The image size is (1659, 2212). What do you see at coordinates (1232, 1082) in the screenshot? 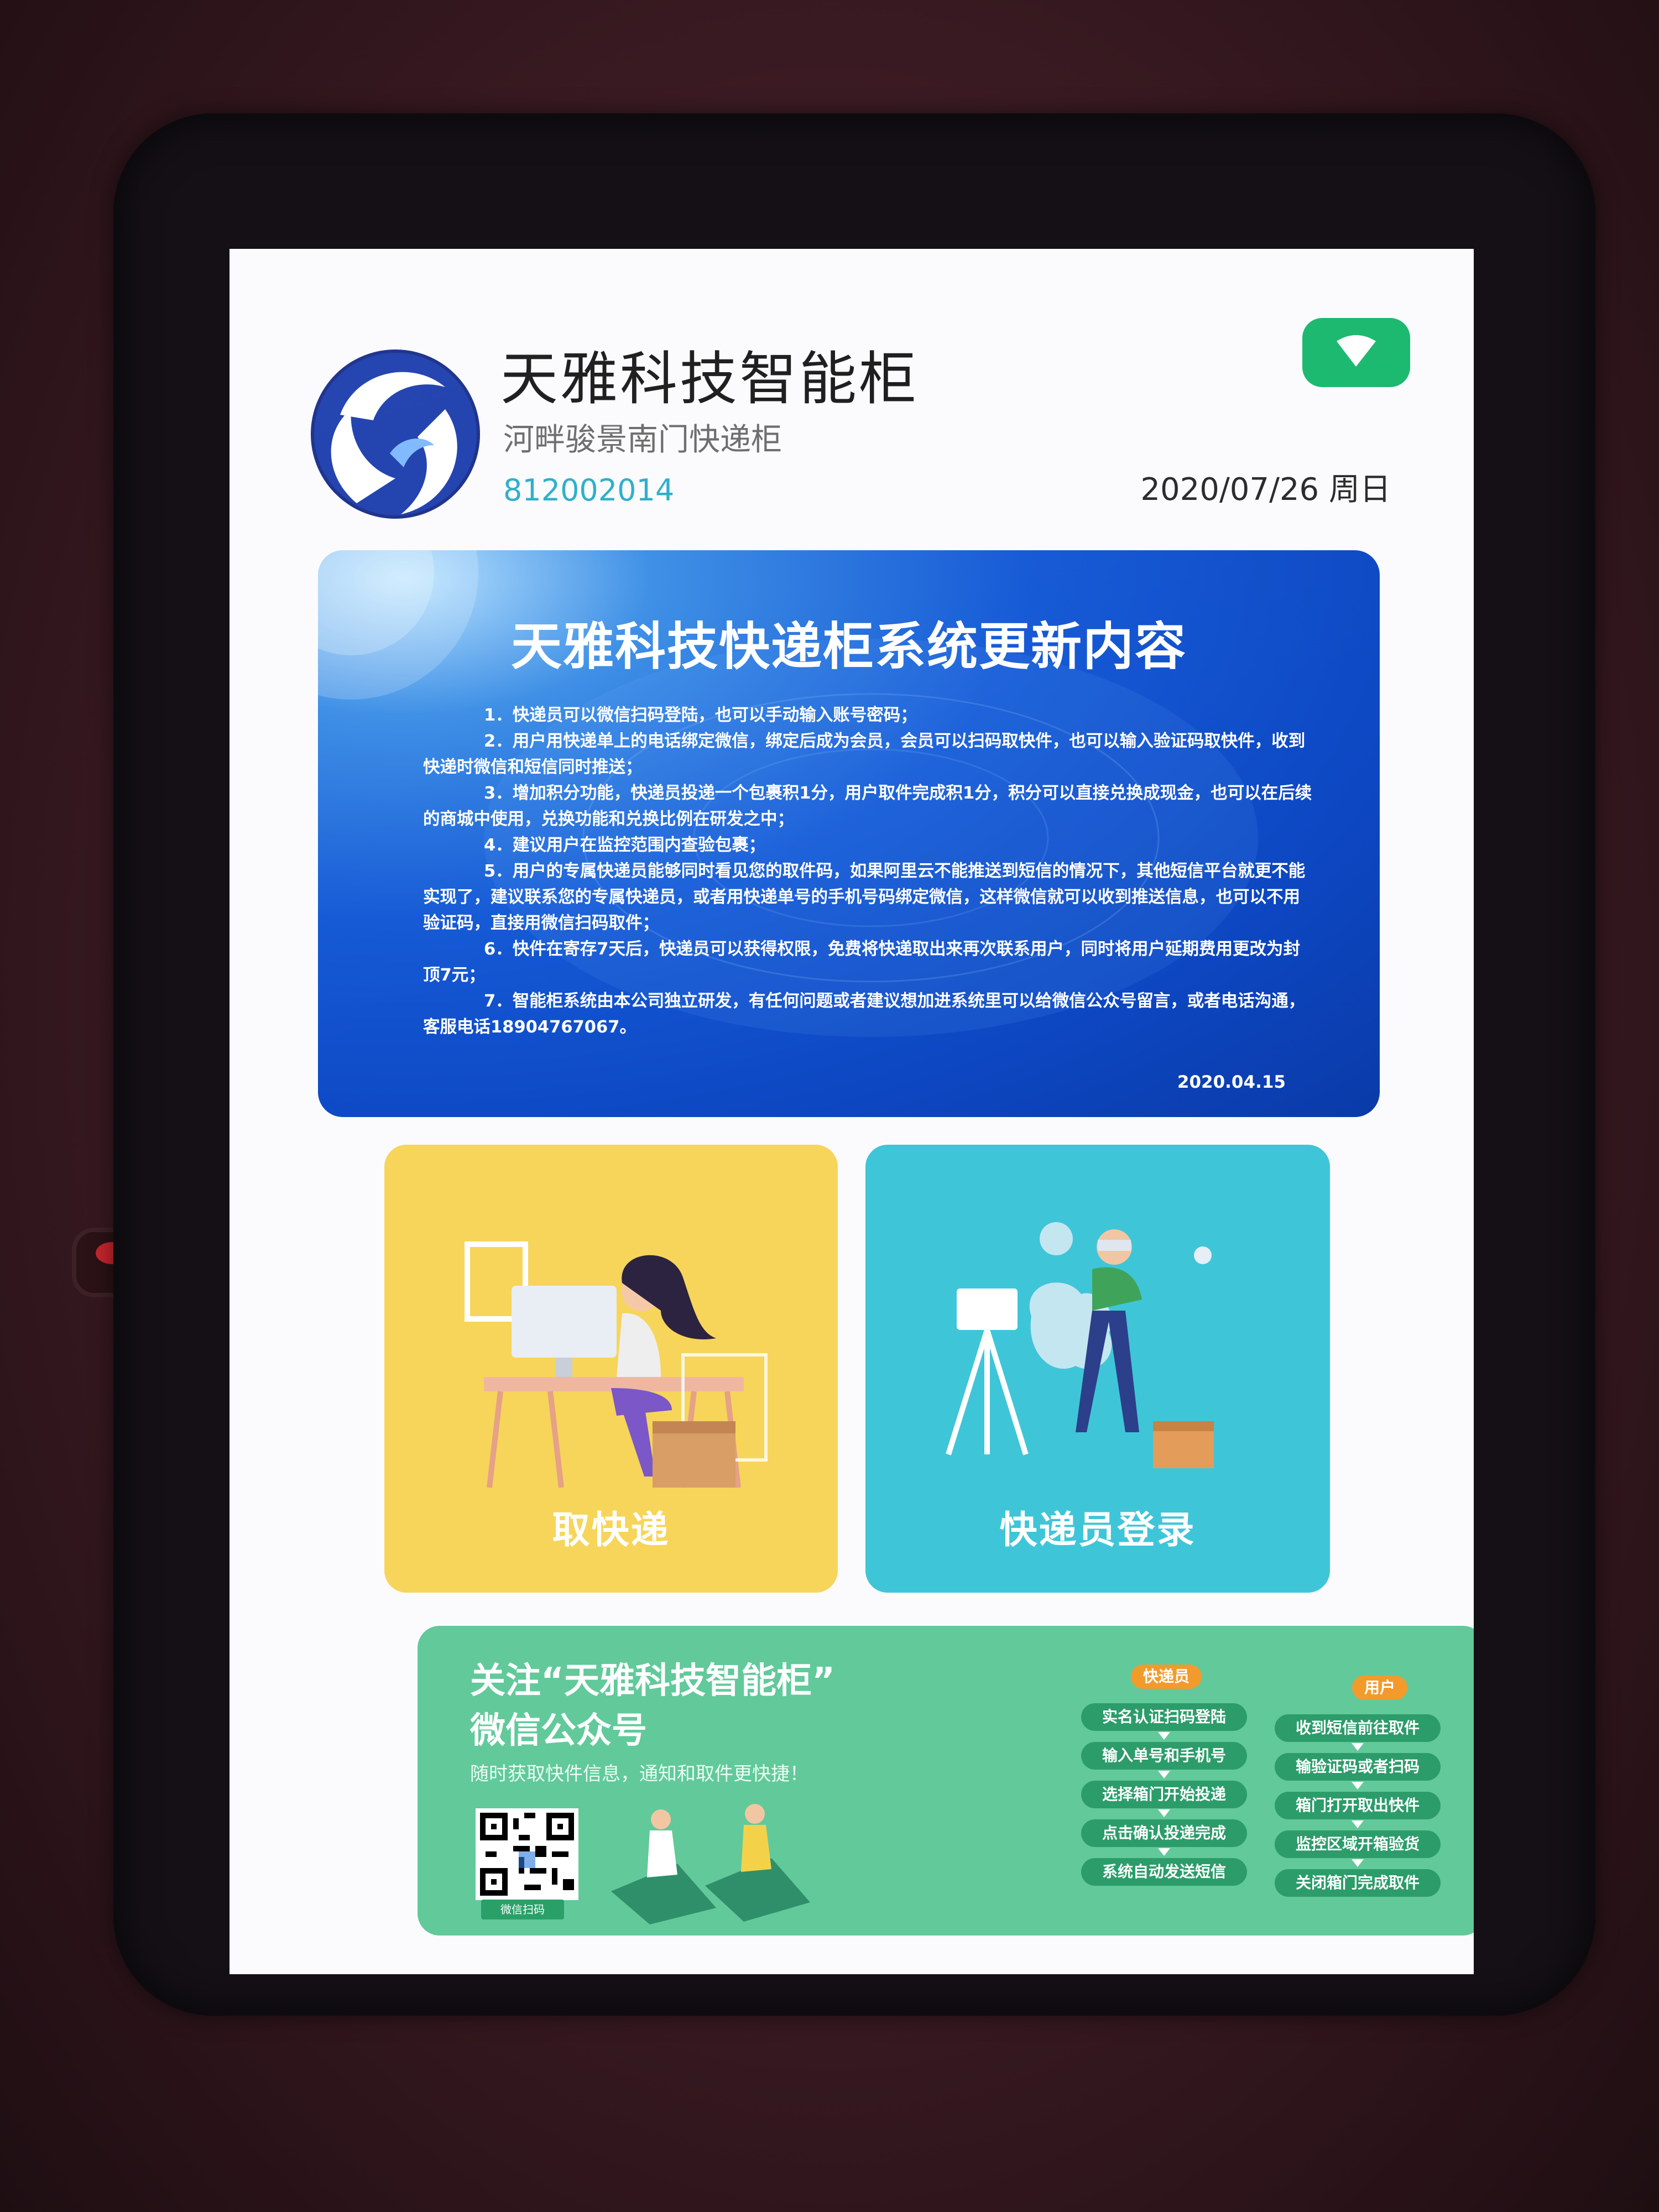
I see `notice-date: 2020.04.15` at bounding box center [1232, 1082].